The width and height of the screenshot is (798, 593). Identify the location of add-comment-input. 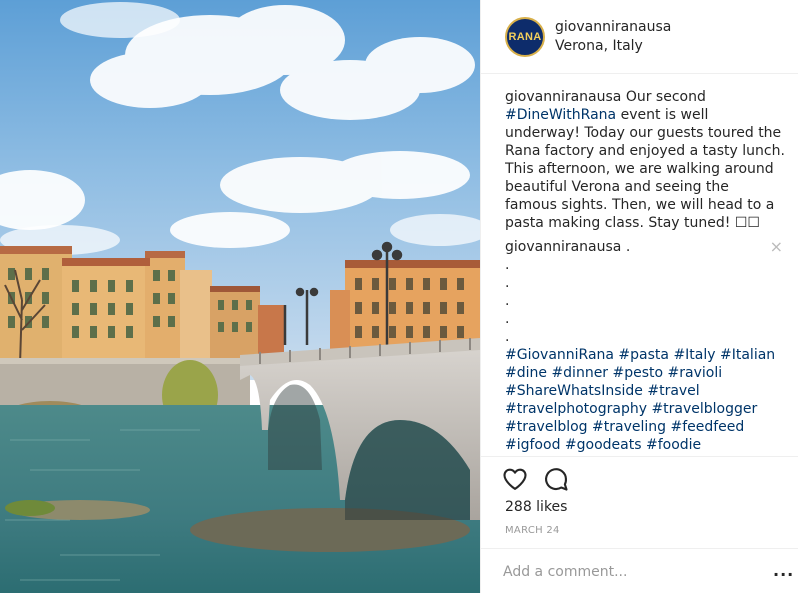
(628, 572).